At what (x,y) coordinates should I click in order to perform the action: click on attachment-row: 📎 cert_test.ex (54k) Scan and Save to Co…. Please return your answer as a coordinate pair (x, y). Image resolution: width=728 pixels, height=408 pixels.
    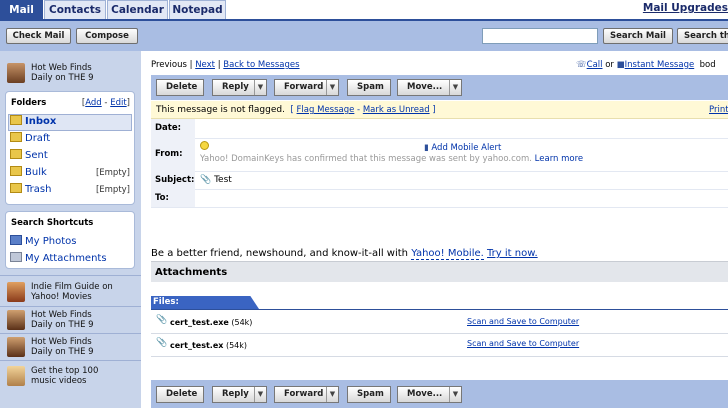
    Looking at the image, I should click on (439, 345).